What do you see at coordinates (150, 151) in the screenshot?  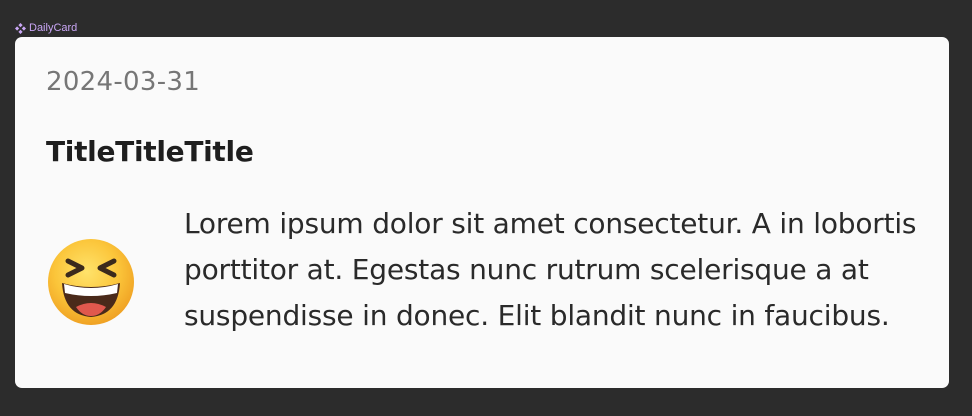 I see `card-title: TitleTitleTitle` at bounding box center [150, 151].